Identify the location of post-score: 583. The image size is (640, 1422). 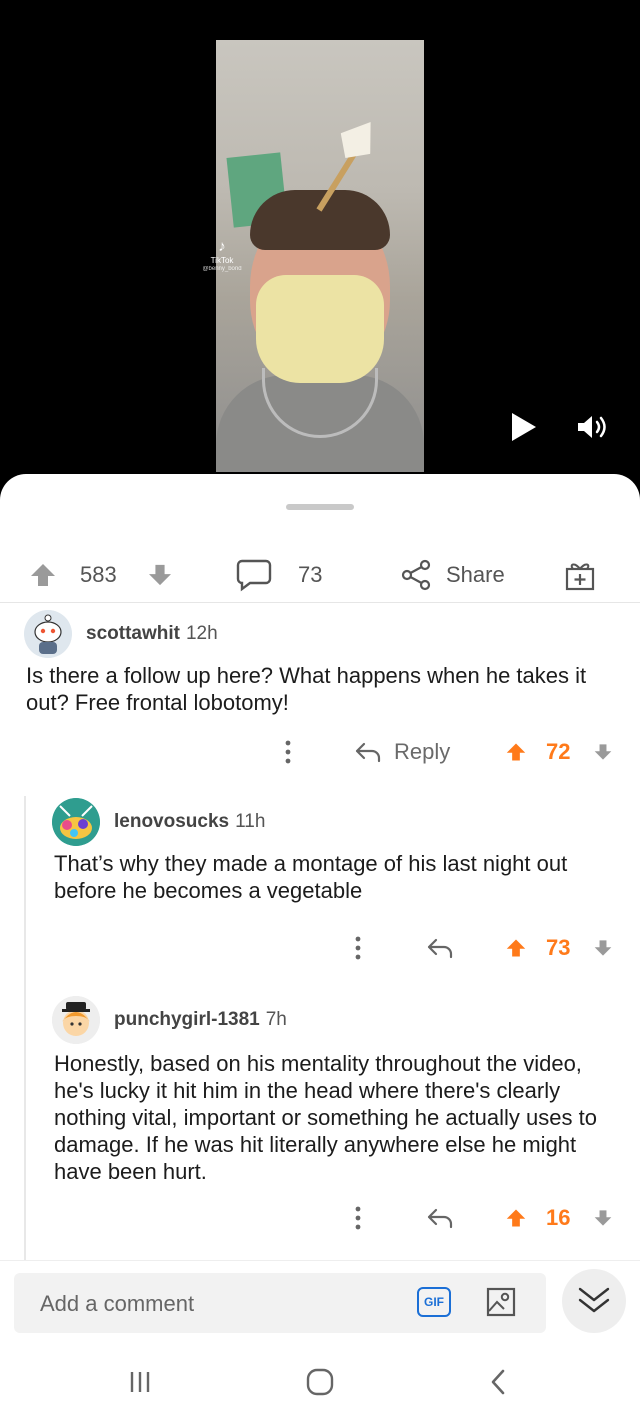
(98, 574).